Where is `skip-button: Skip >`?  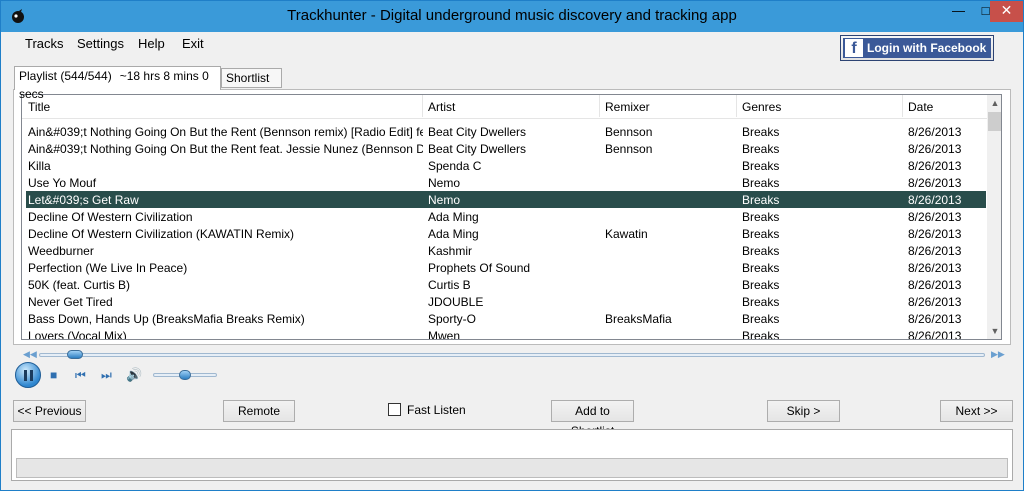 skip-button: Skip > is located at coordinates (803, 411).